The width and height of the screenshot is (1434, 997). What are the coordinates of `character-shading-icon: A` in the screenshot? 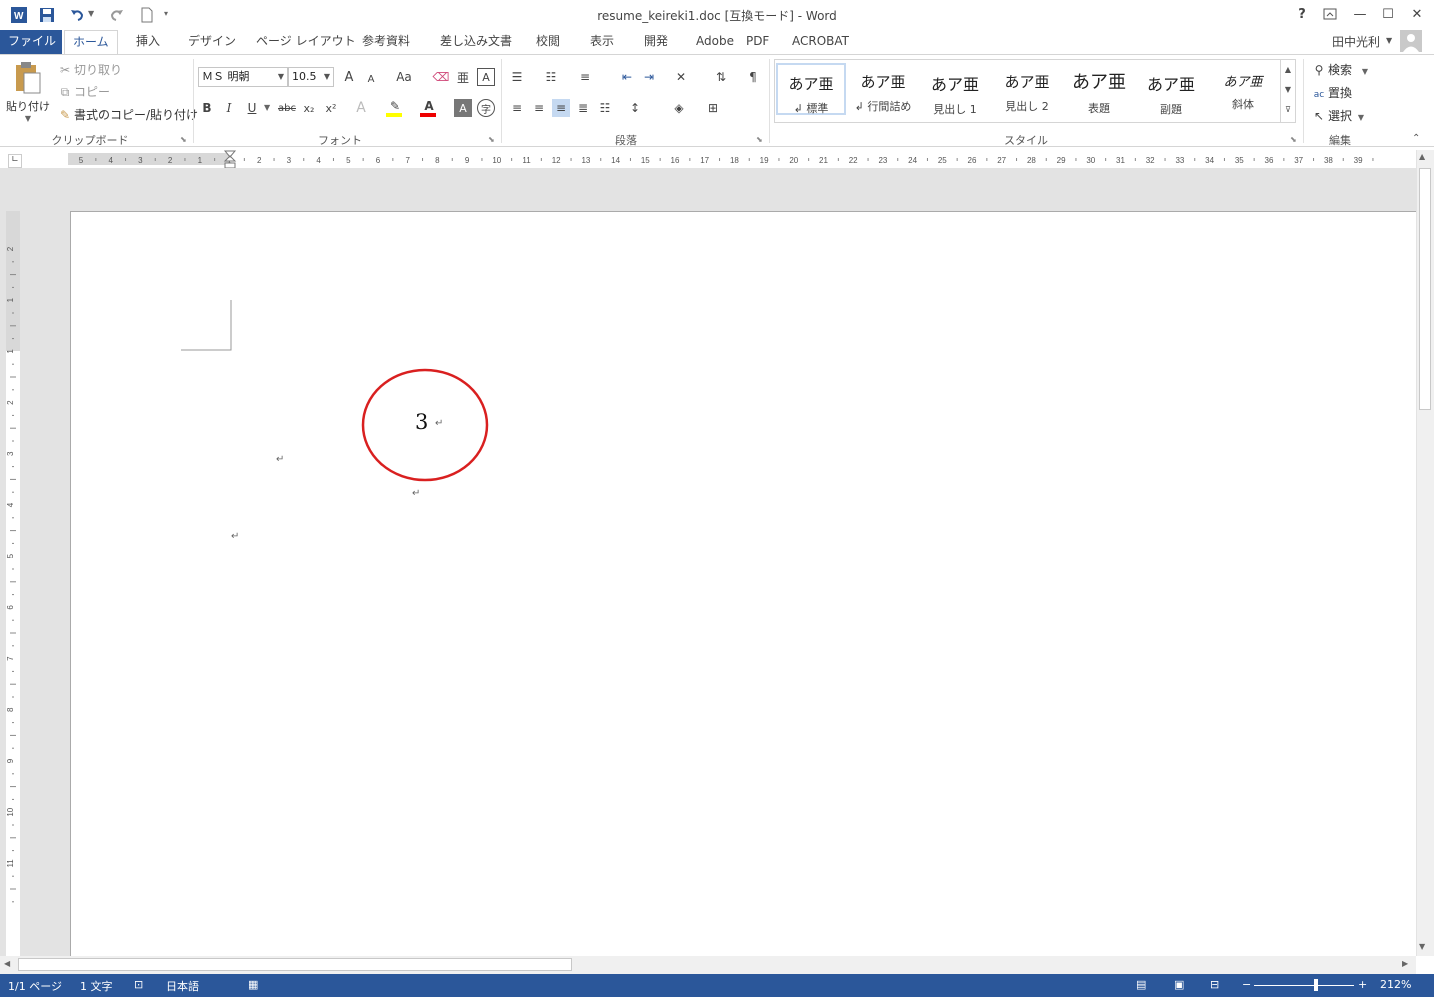 It's located at (463, 108).